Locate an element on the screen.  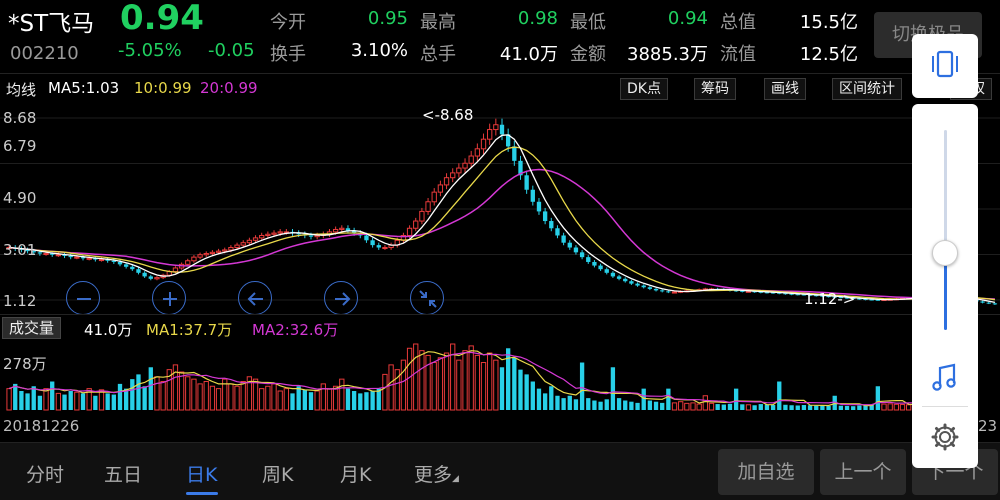
tab-daily-k: 日K is located at coordinates (201, 473).